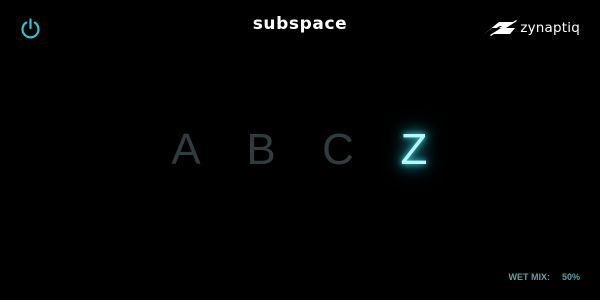 The width and height of the screenshot is (600, 300). What do you see at coordinates (300, 24) in the screenshot?
I see `product-name: subspace` at bounding box center [300, 24].